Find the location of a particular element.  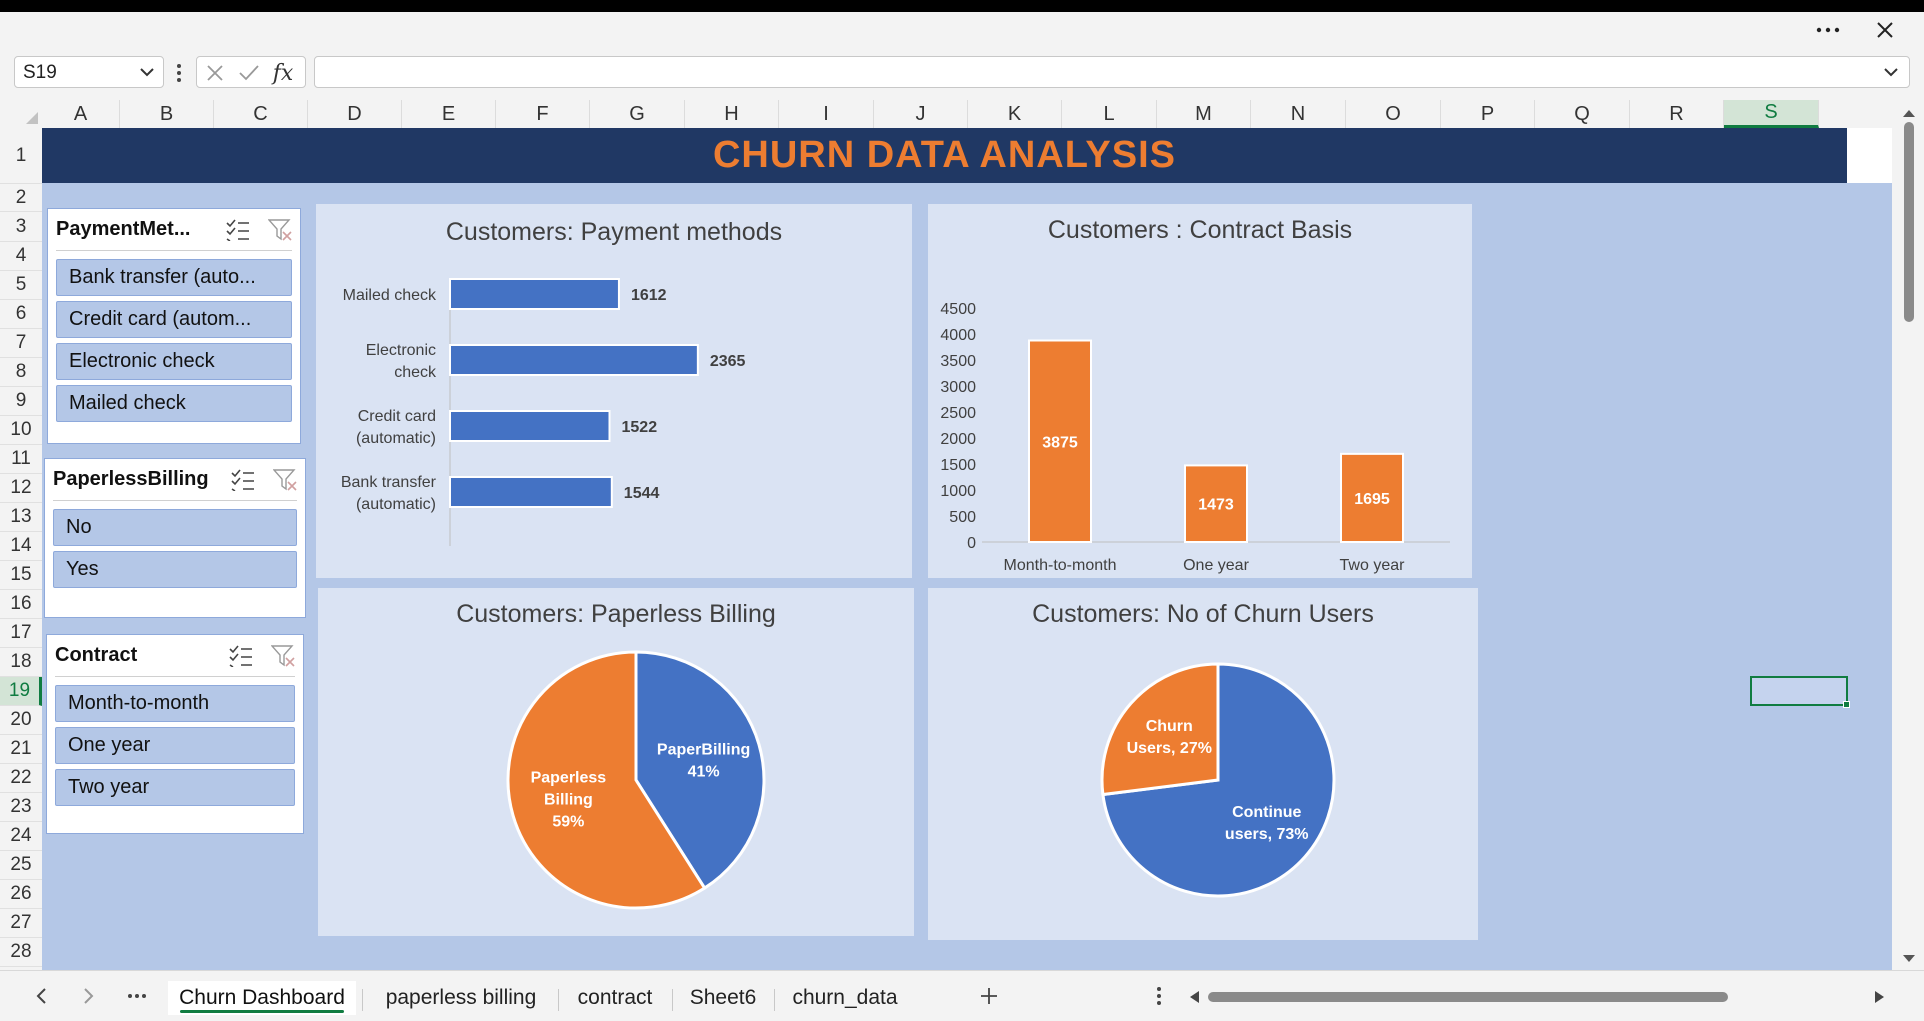

row-header-16: 16 is located at coordinates (21, 604).